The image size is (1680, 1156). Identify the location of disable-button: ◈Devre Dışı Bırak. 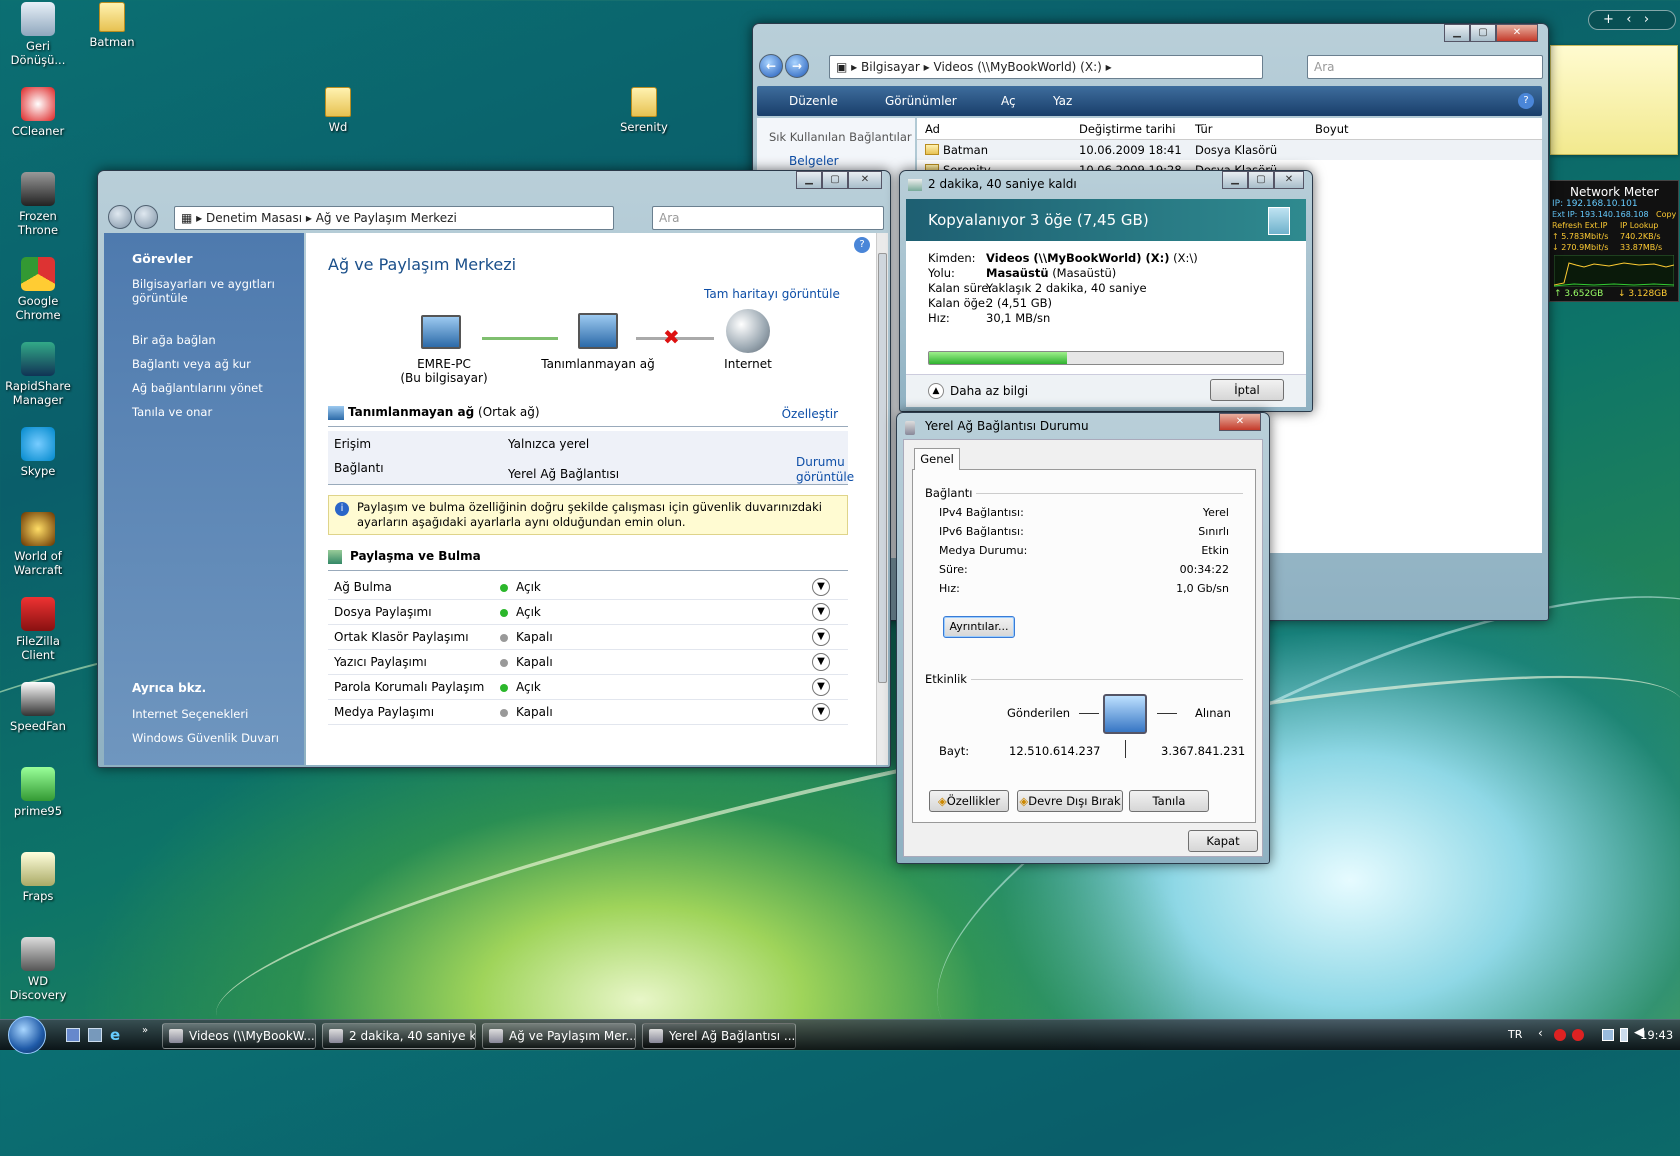
(1070, 801).